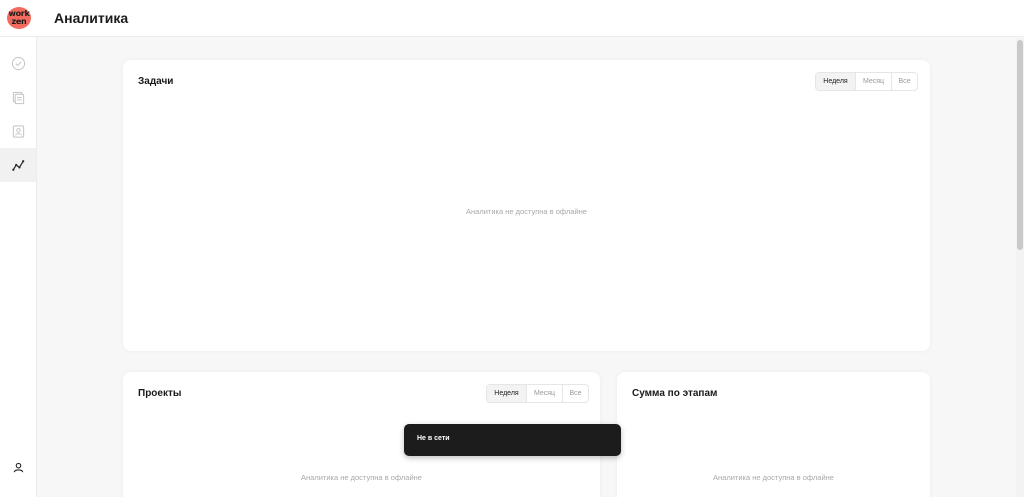  Describe the element at coordinates (874, 81) in the screenshot. I see `tasks-period-month: Месяц` at that location.